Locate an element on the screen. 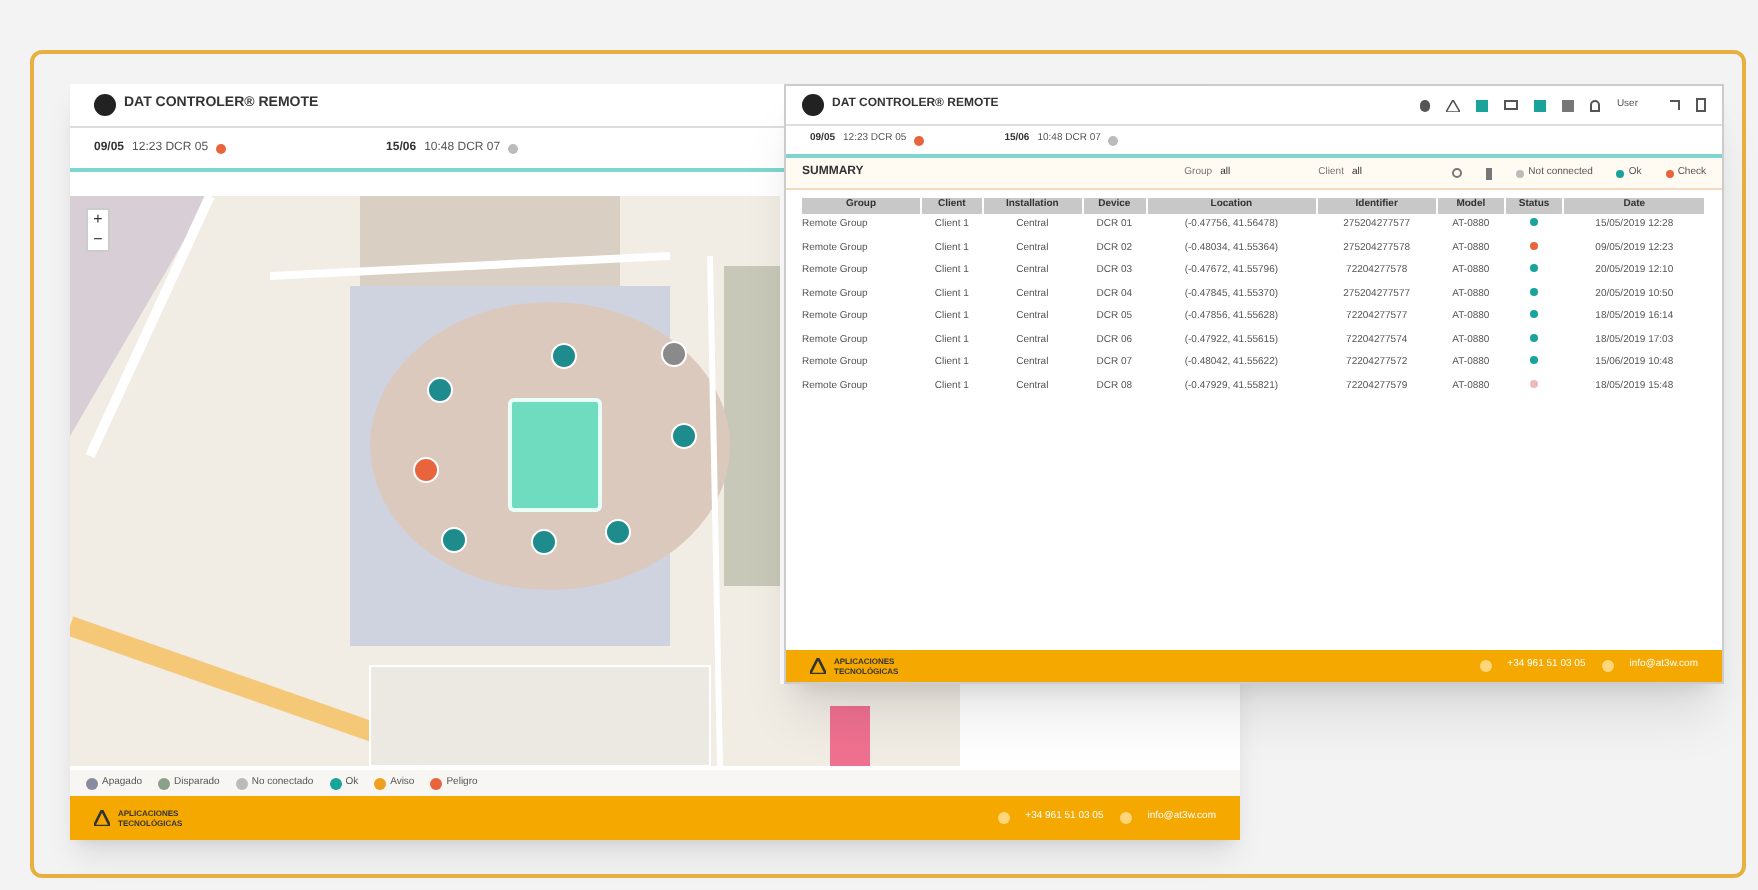 The height and width of the screenshot is (890, 1758). alert-badge is located at coordinates (1482, 105).